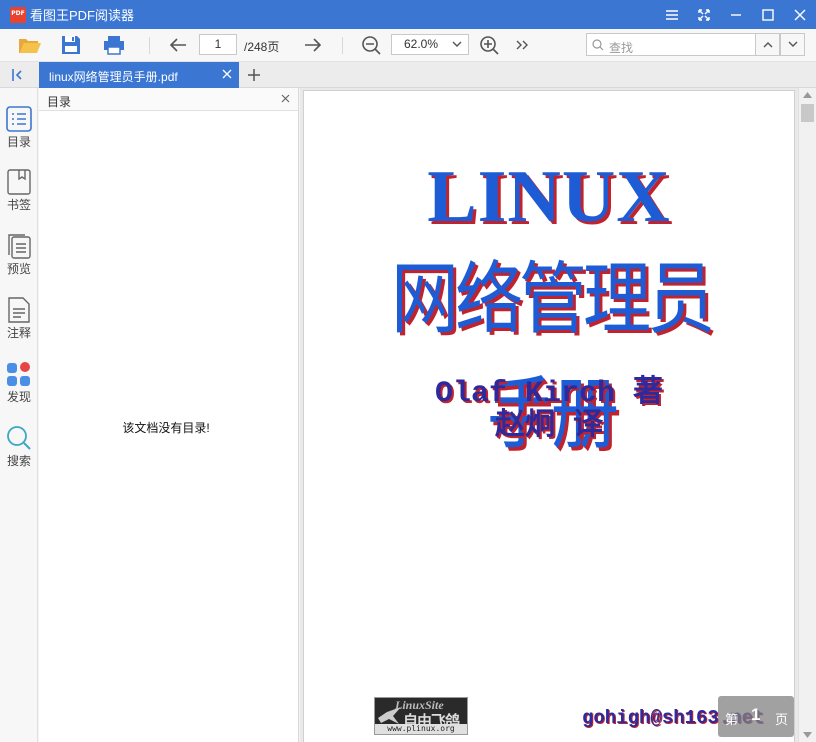 The width and height of the screenshot is (816, 742). I want to click on arrow-right-icon, so click(313, 45).